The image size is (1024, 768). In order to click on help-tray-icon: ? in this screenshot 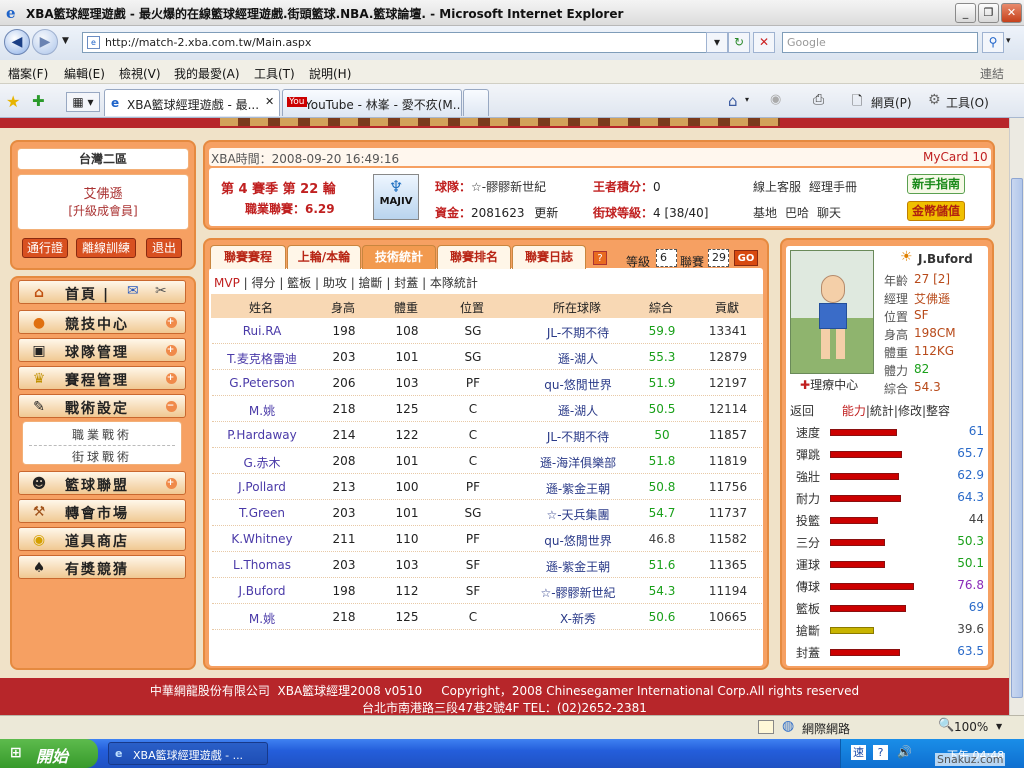, I will do `click(880, 752)`.